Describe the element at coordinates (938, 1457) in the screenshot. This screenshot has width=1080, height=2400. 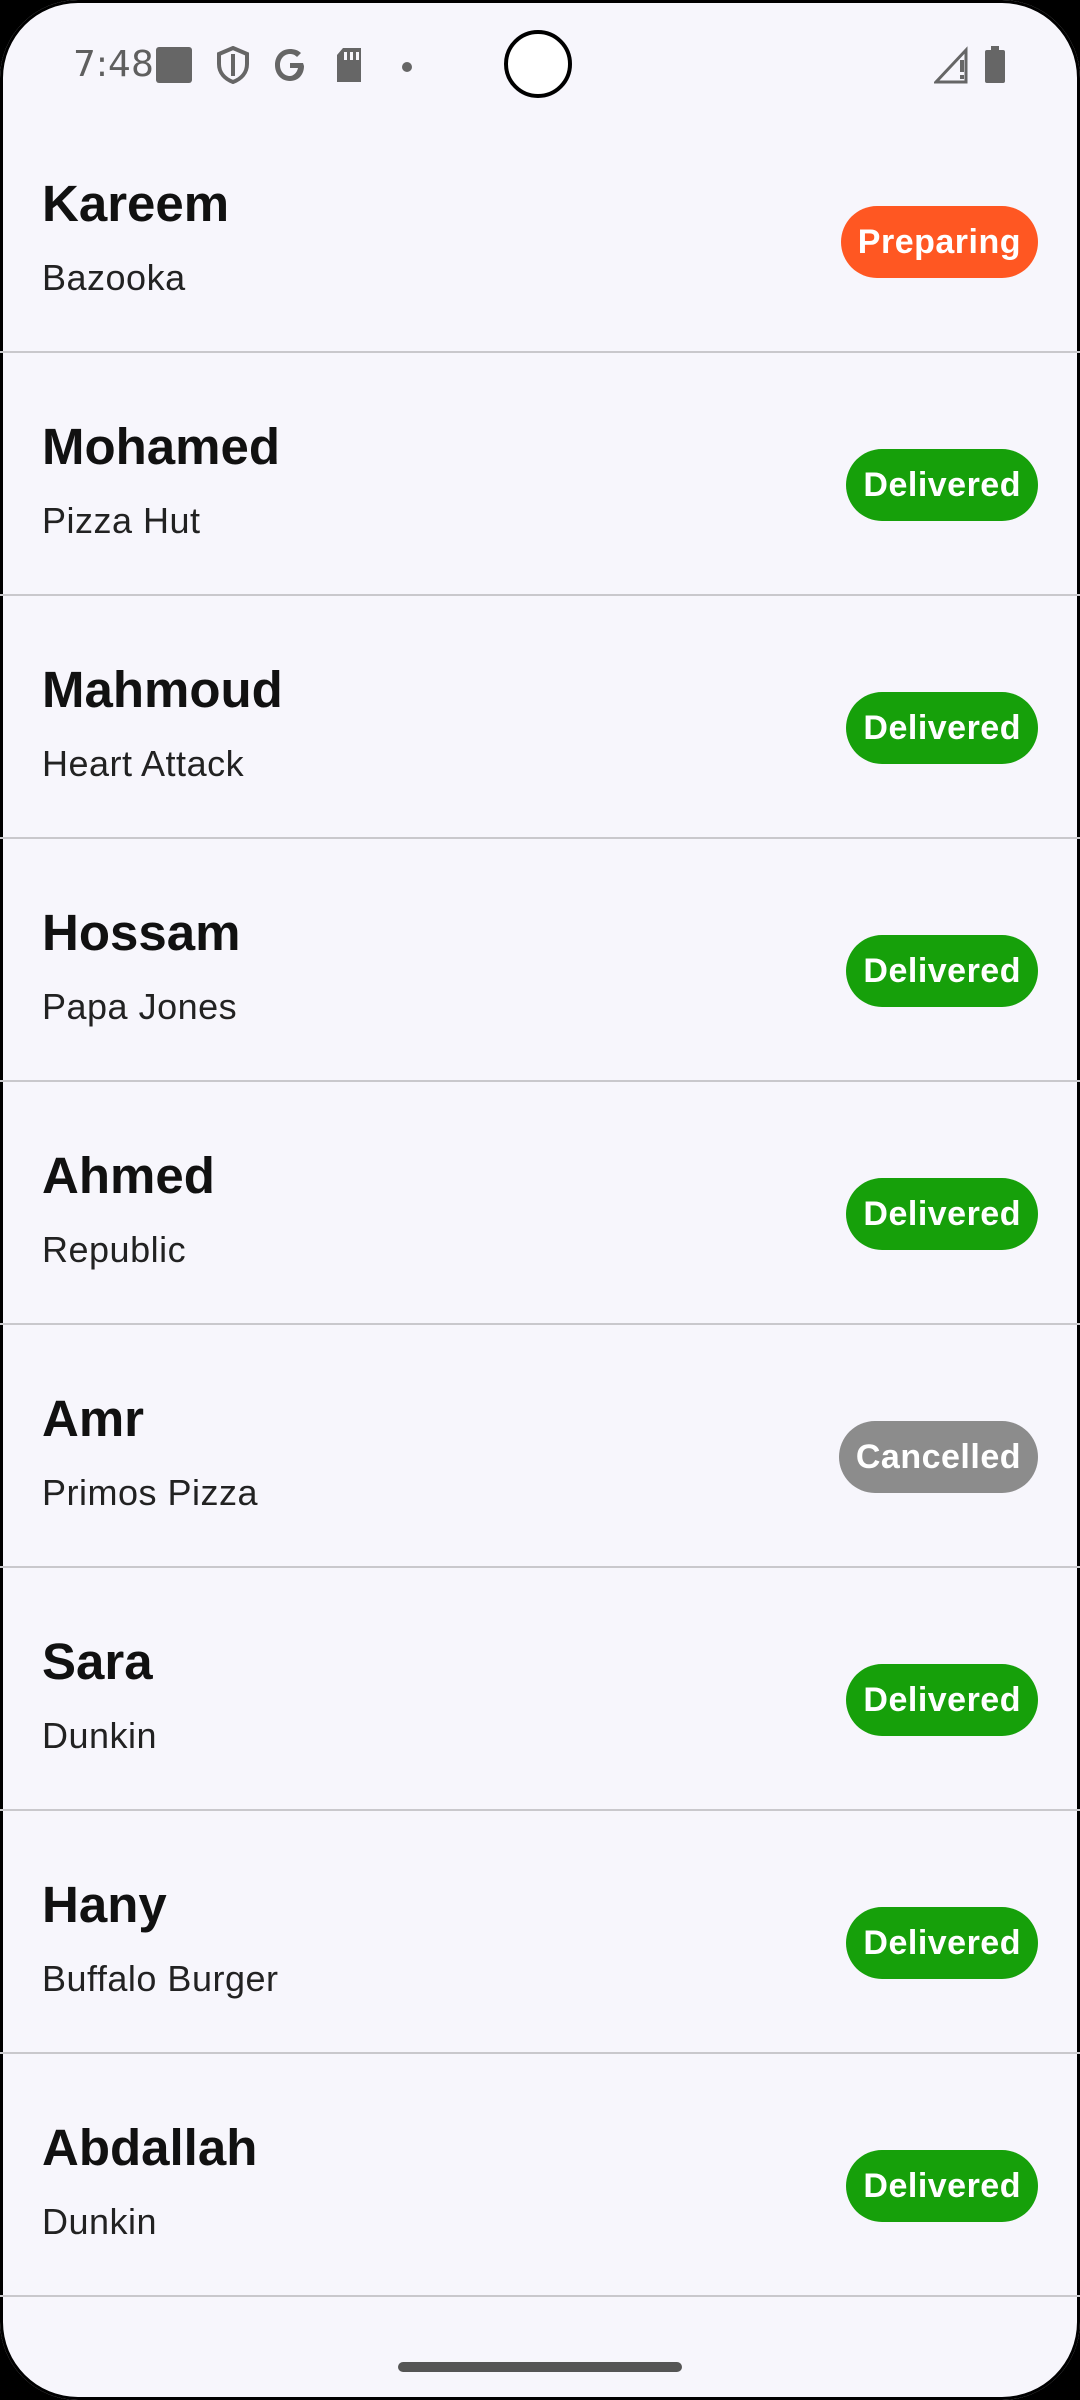
I see `status-badge: Cancelled` at that location.